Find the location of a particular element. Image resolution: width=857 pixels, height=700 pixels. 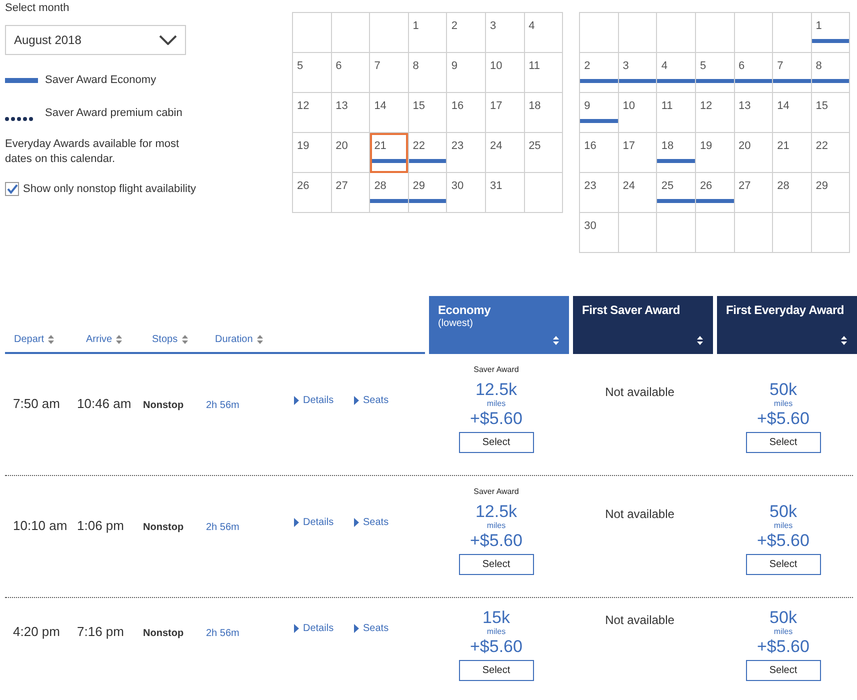

miles-amount: 12.5k is located at coordinates (496, 390).